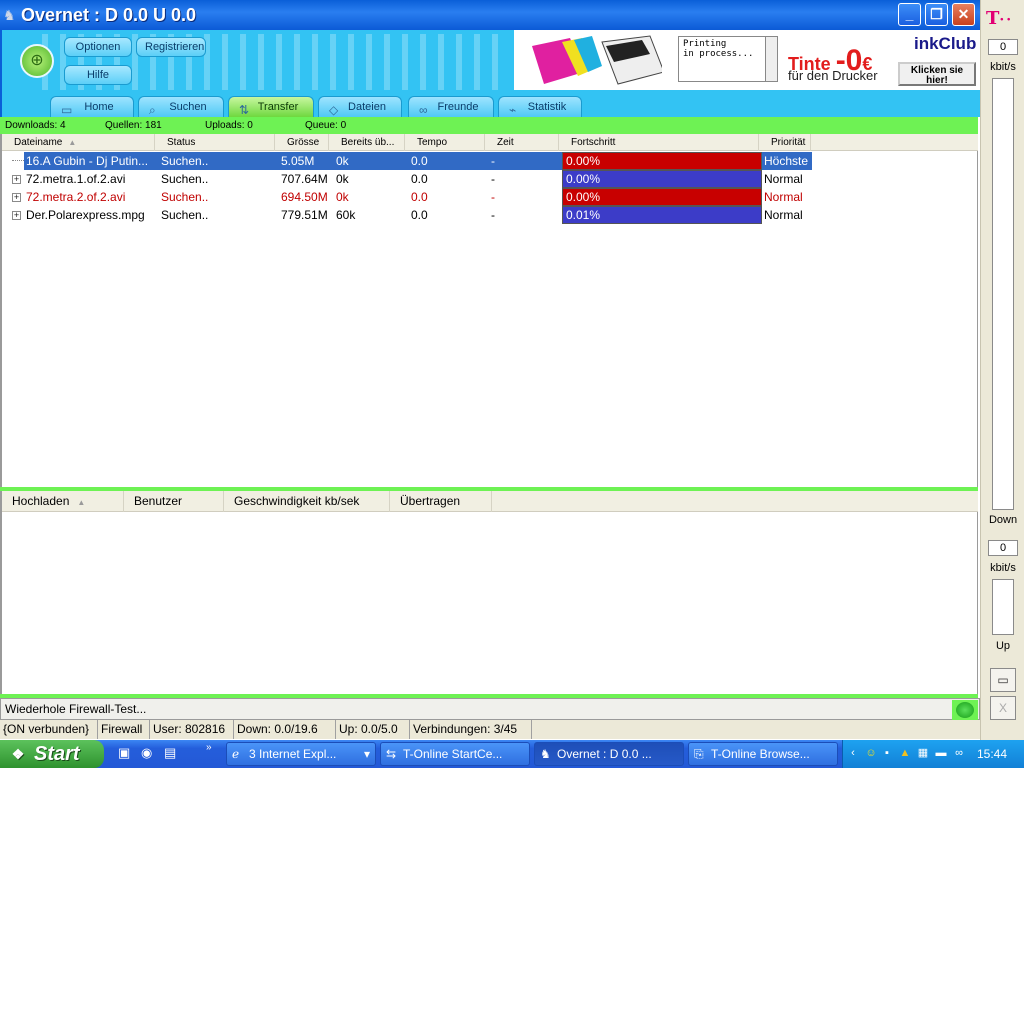  Describe the element at coordinates (783, 215) in the screenshot. I see `row-priority: Normal` at that location.